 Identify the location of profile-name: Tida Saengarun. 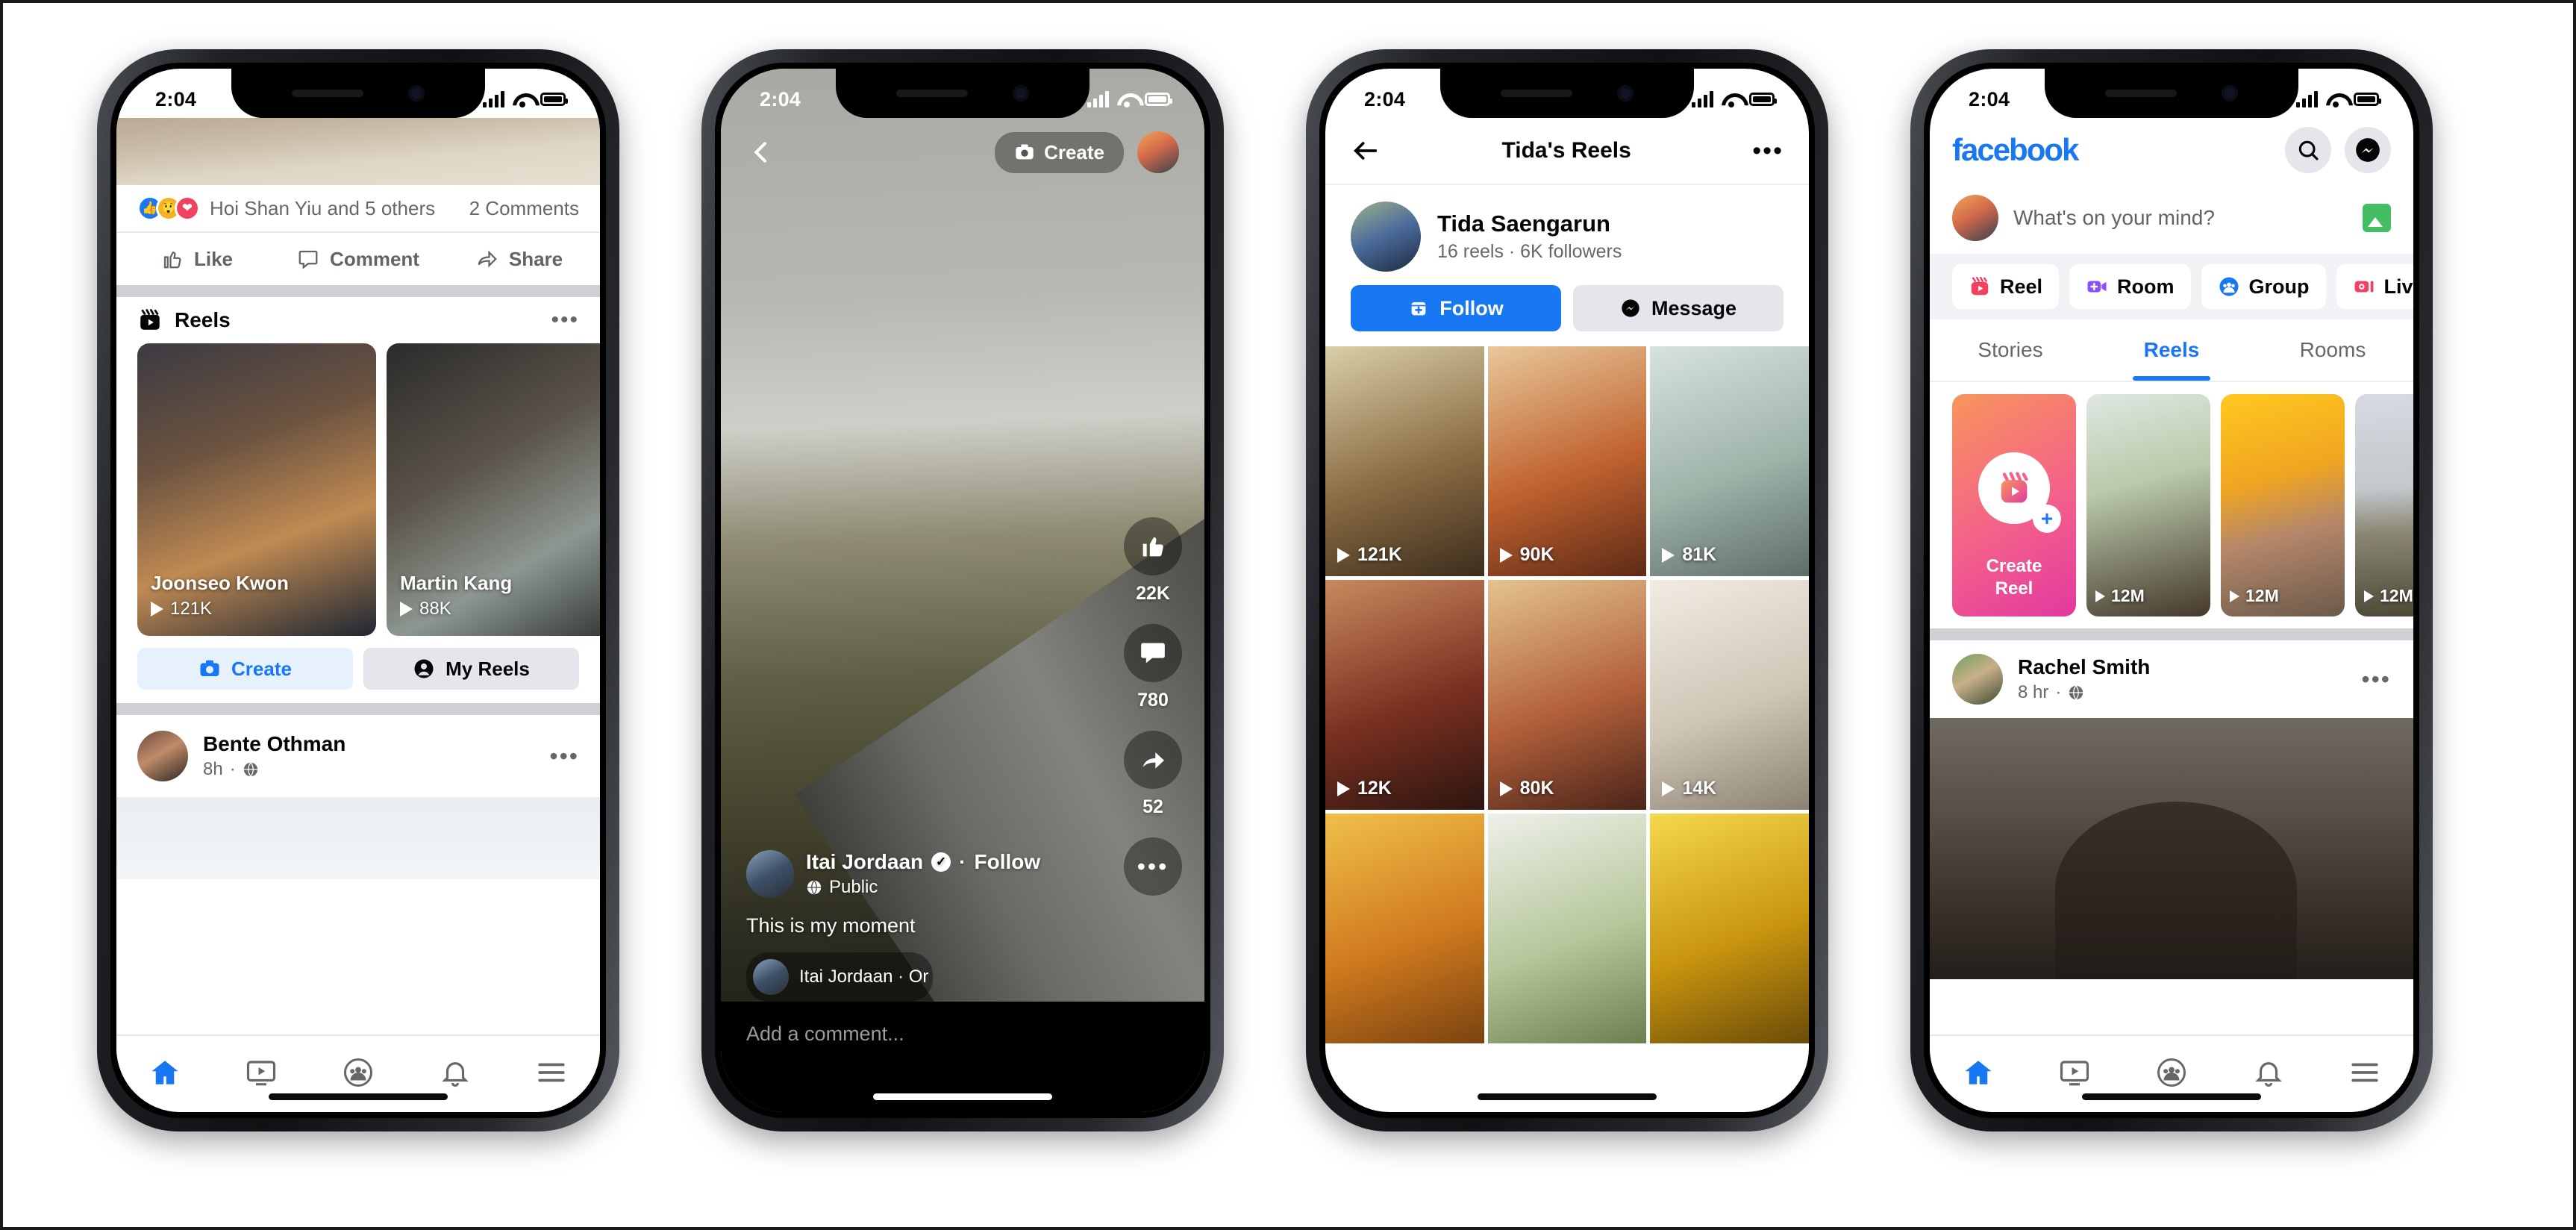
(1529, 223).